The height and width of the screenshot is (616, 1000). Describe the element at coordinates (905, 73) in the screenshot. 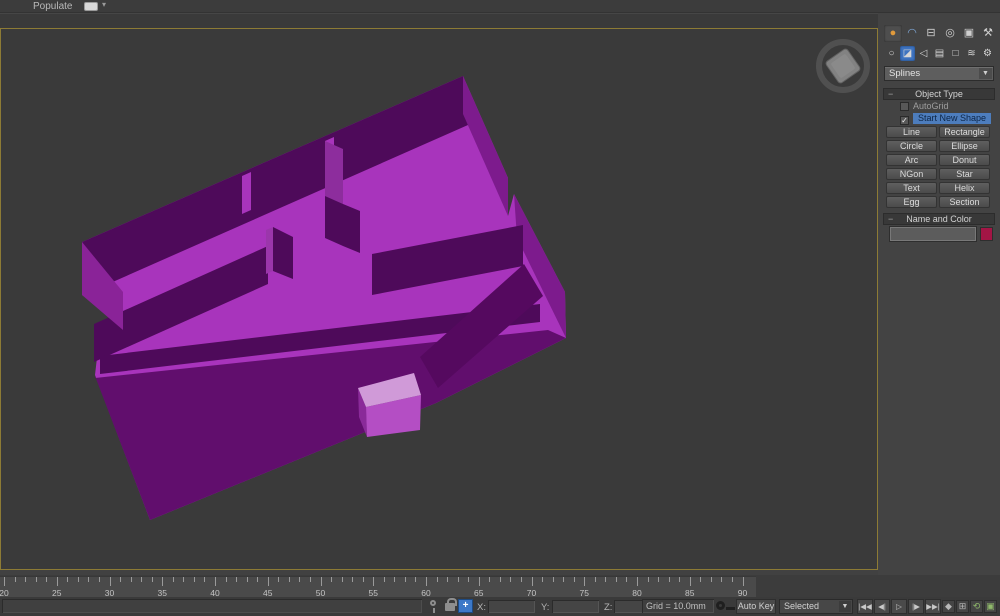

I see `spline-type-value: Splines` at that location.